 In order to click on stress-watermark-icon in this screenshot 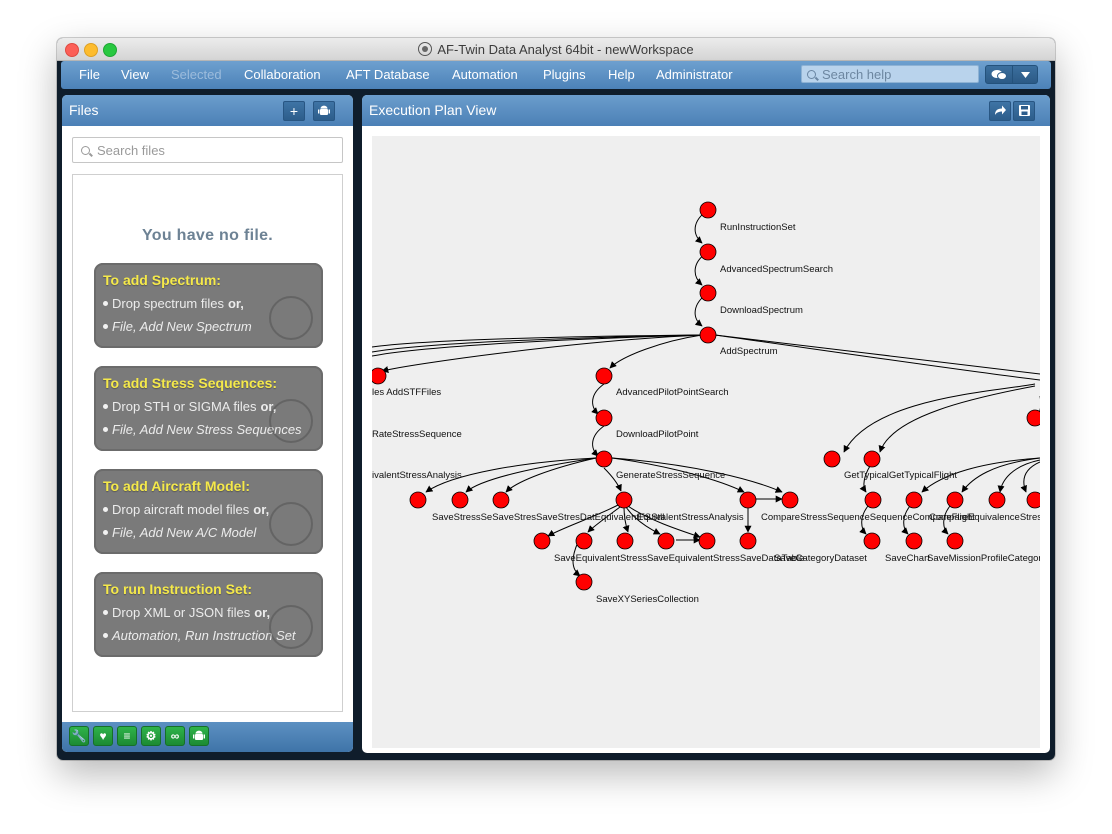, I will do `click(291, 421)`.